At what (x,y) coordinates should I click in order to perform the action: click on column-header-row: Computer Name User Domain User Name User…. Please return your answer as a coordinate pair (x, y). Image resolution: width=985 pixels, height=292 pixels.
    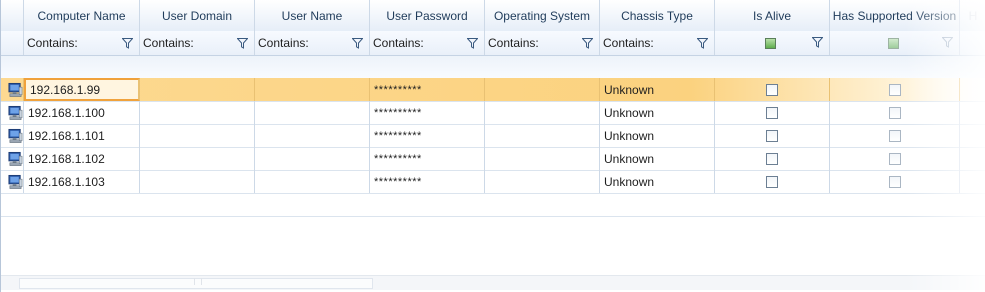
    Looking at the image, I should click on (493, 16).